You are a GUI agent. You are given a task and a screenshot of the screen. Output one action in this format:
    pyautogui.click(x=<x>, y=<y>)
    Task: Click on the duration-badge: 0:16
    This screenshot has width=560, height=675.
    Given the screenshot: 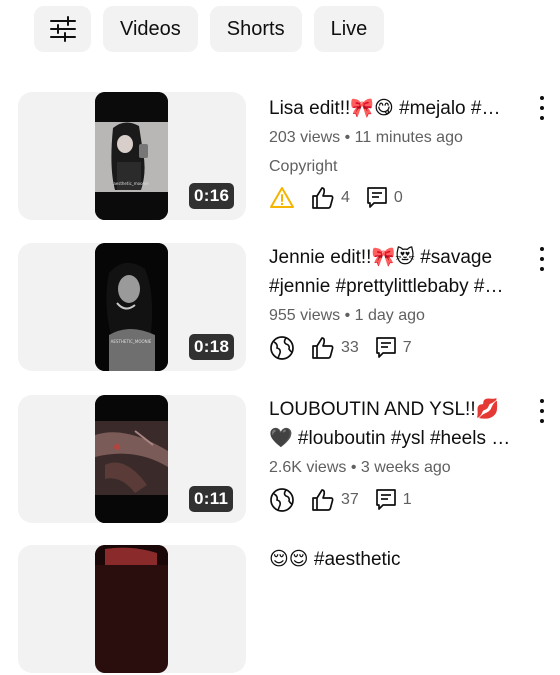 What is the action you would take?
    pyautogui.click(x=212, y=196)
    